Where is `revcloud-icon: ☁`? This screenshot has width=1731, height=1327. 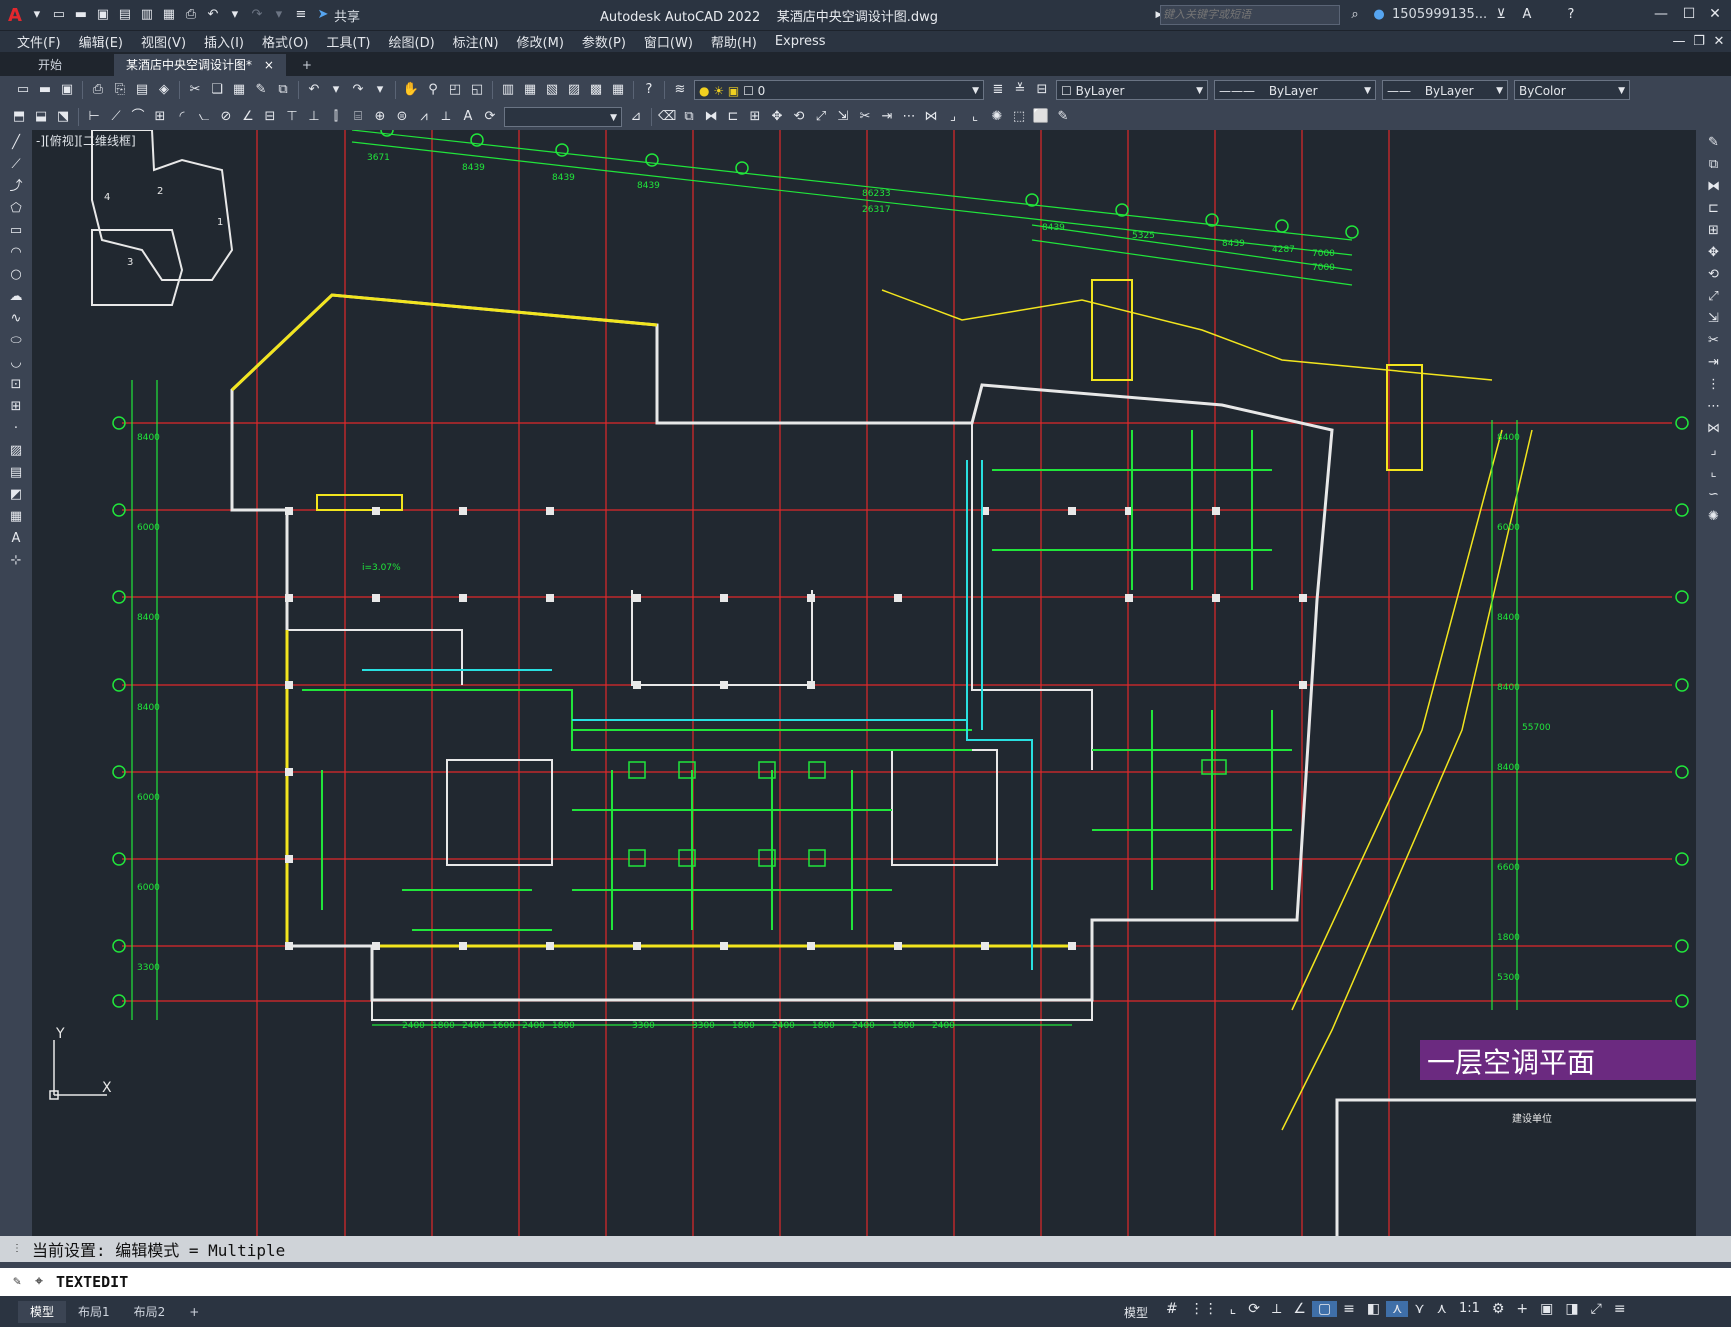 revcloud-icon: ☁ is located at coordinates (16, 297).